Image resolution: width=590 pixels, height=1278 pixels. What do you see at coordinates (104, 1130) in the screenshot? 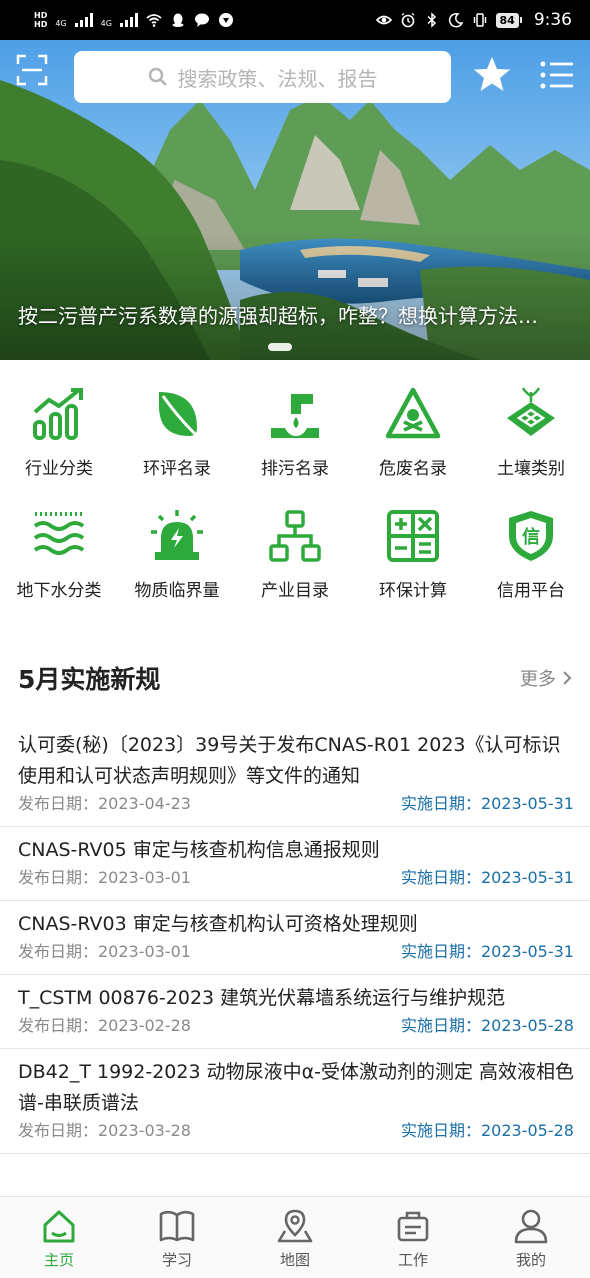
I see `publish-date: 发布日期：2023-03-28` at bounding box center [104, 1130].